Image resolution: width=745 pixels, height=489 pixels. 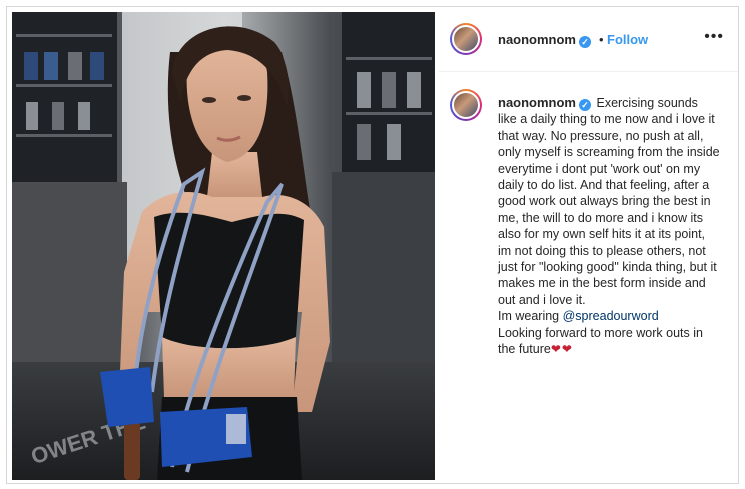 I want to click on post-header: naonomnom ✓ • Follow •••, so click(x=588, y=39).